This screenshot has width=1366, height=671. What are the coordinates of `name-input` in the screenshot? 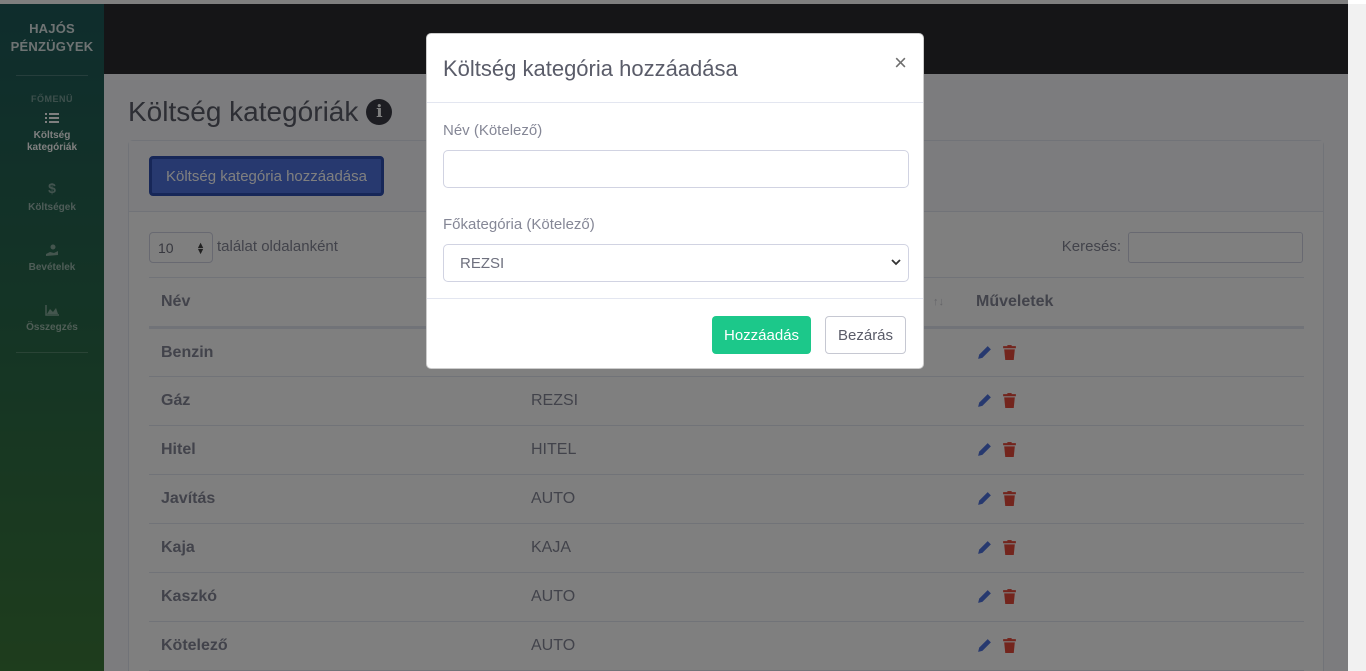 It's located at (676, 169).